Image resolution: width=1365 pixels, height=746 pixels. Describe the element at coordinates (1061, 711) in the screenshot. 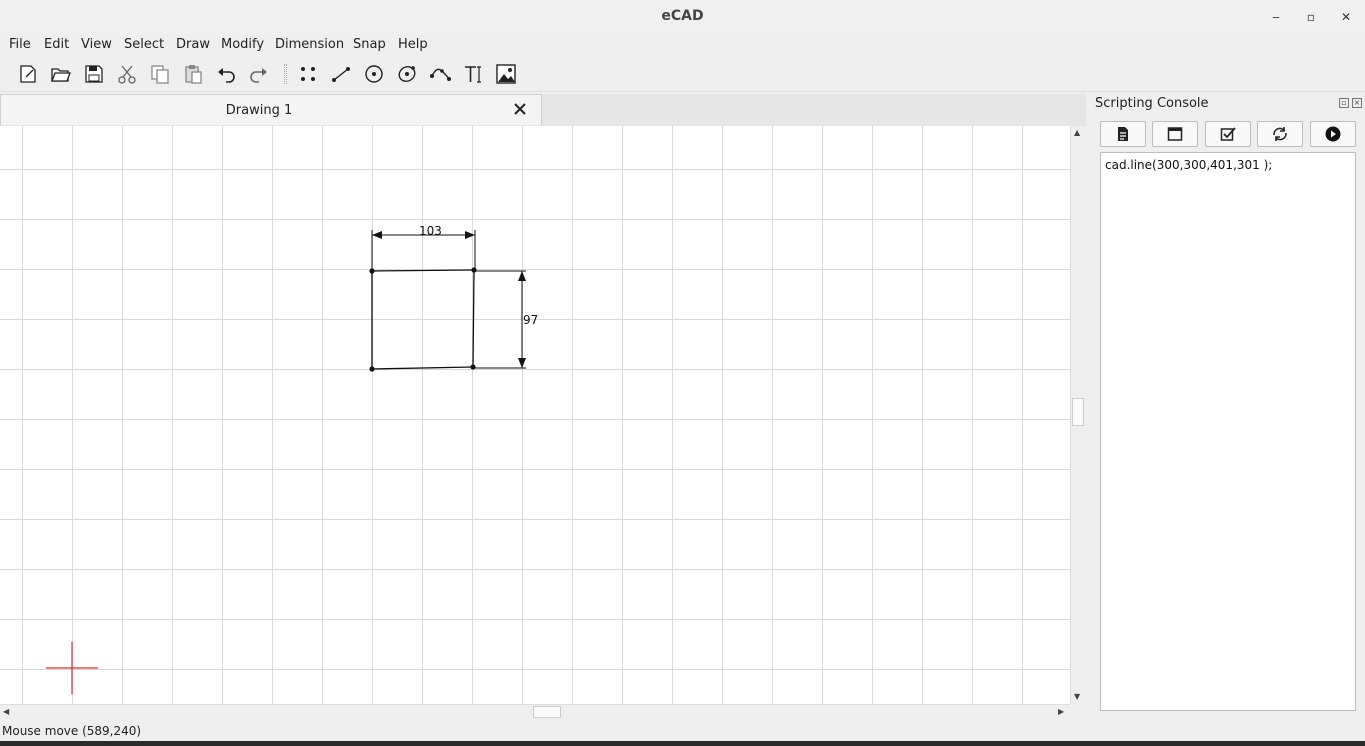

I see `scroll-right-icon: ▶` at that location.